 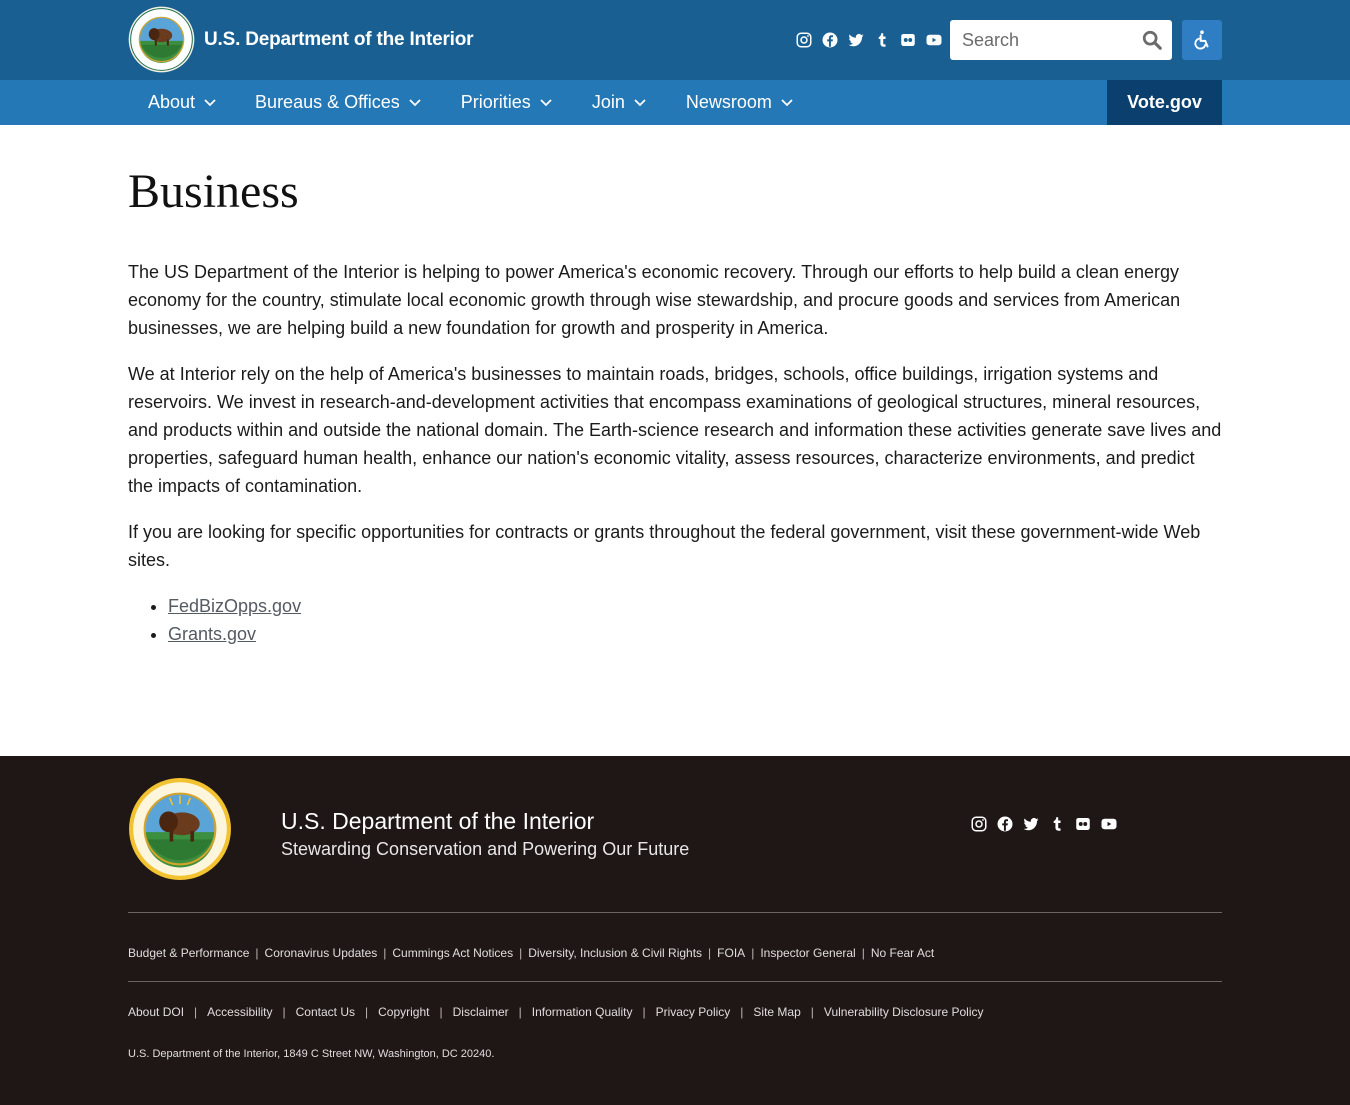 What do you see at coordinates (339, 39) in the screenshot?
I see `site-name: U.S. Department of the Interior` at bounding box center [339, 39].